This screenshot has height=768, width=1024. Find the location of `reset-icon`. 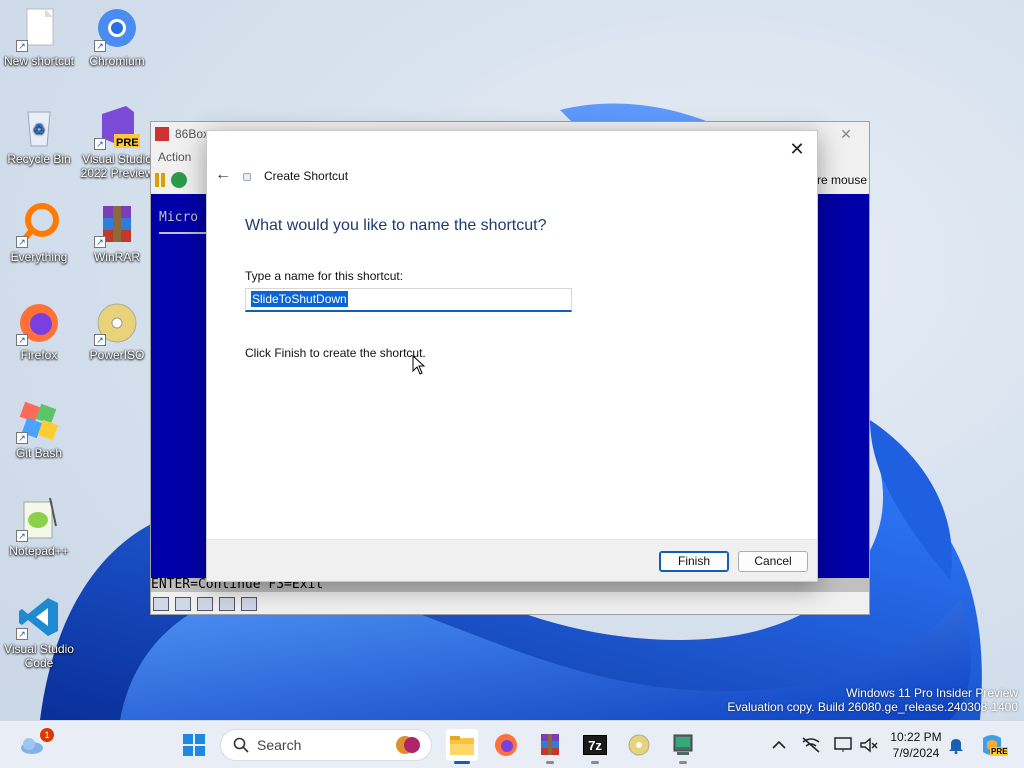

reset-icon is located at coordinates (179, 180).